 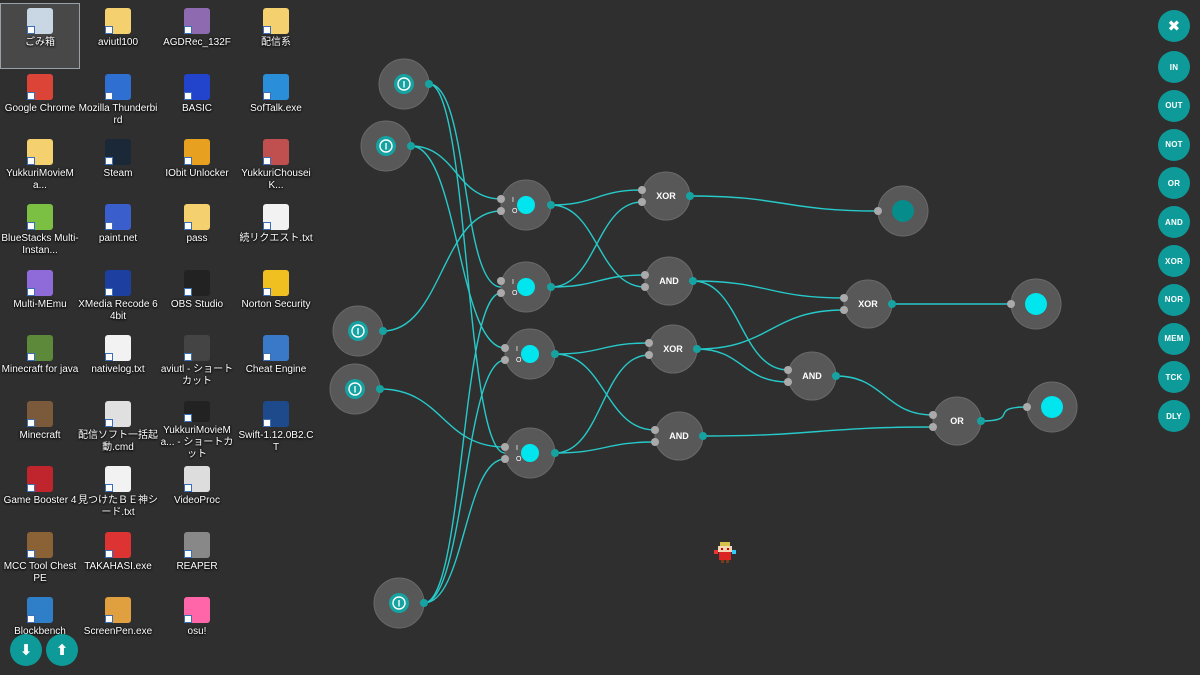 I want to click on tool-in-button: IN, so click(x=1174, y=67).